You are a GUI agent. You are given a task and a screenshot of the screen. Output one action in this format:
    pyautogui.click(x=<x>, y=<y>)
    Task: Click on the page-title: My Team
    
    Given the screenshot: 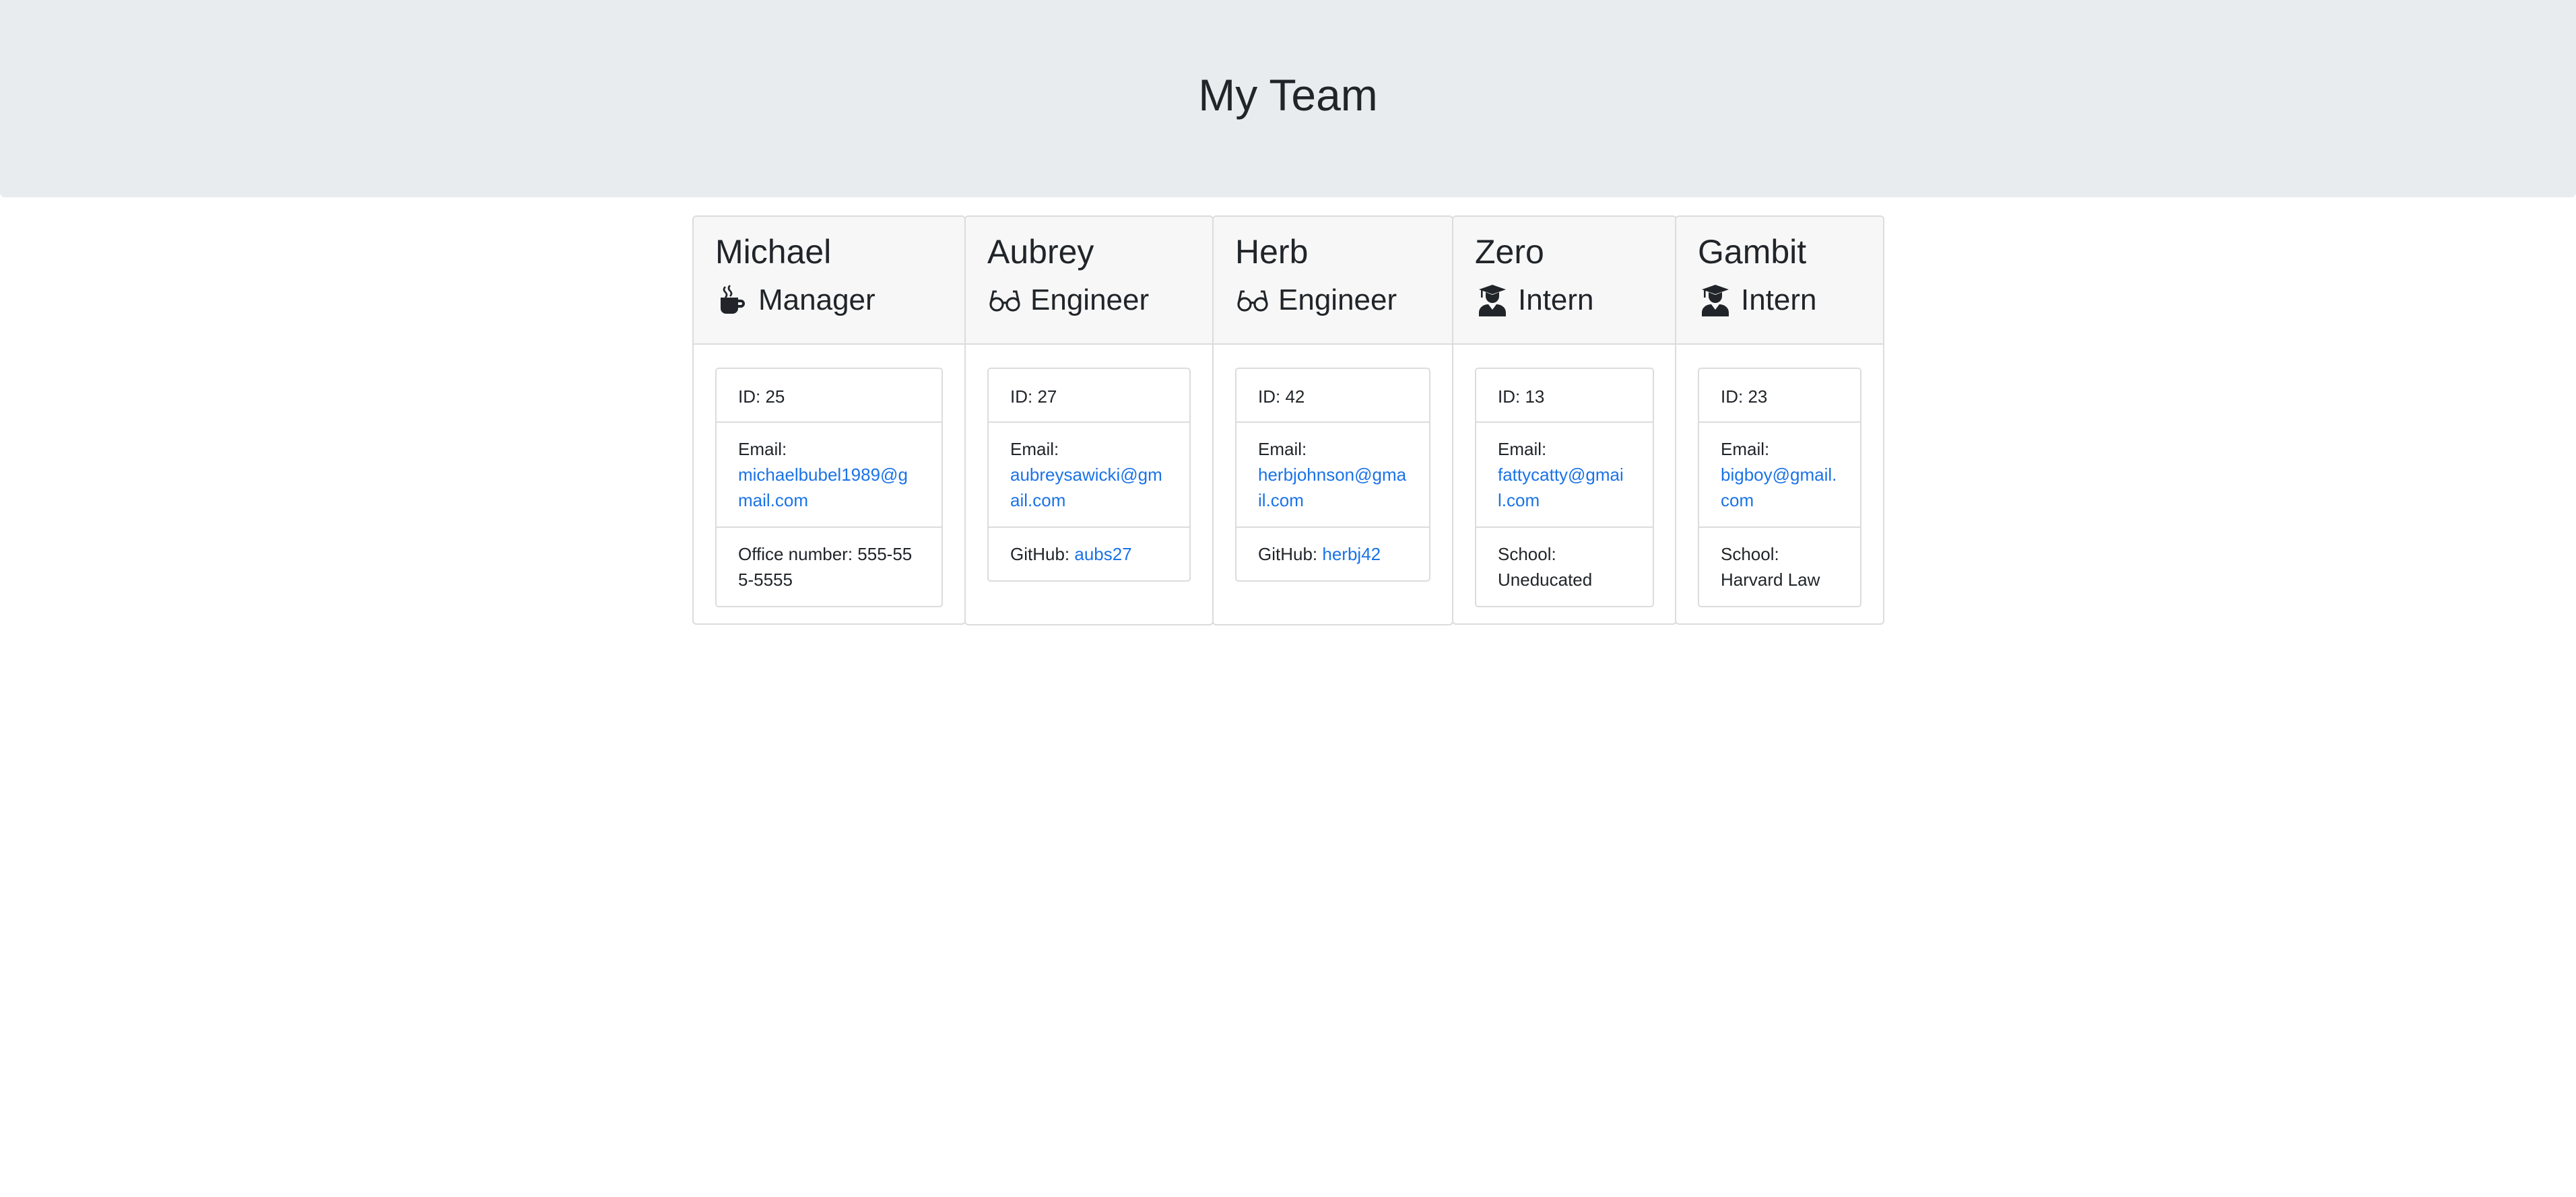 What is the action you would take?
    pyautogui.click(x=1288, y=95)
    